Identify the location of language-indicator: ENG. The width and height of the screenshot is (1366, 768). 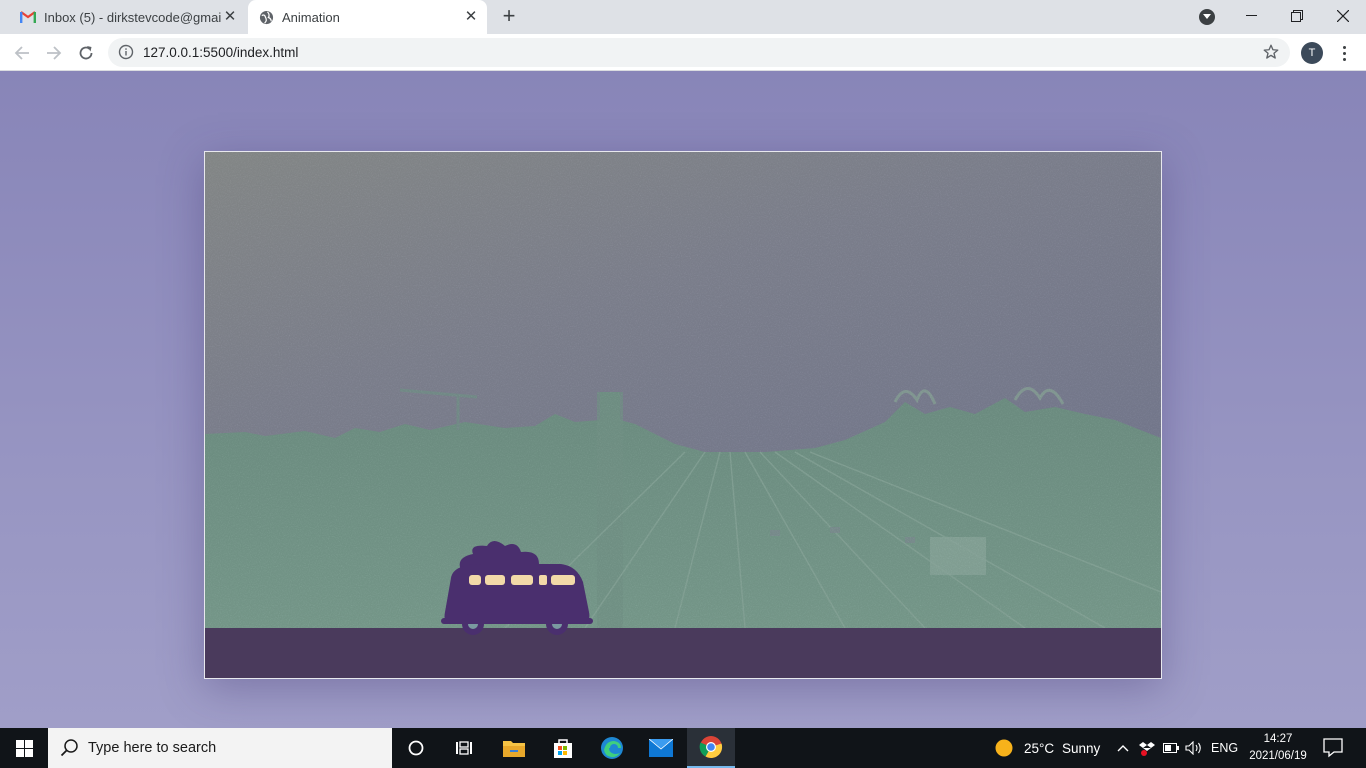
(1224, 748).